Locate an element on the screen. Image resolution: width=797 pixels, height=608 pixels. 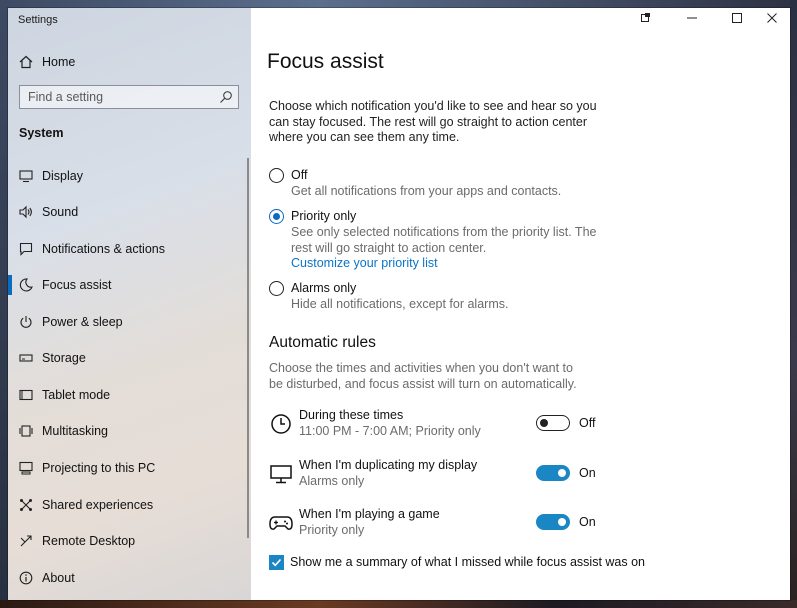
sidebar-item-label: About is located at coordinates (58, 578).